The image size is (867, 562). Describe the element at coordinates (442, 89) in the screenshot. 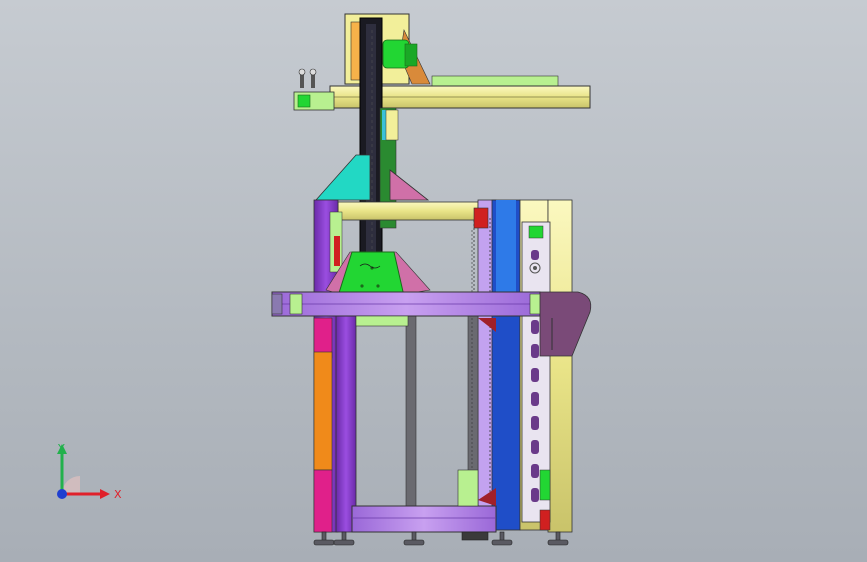

I see `top-x-axis-rail` at that location.